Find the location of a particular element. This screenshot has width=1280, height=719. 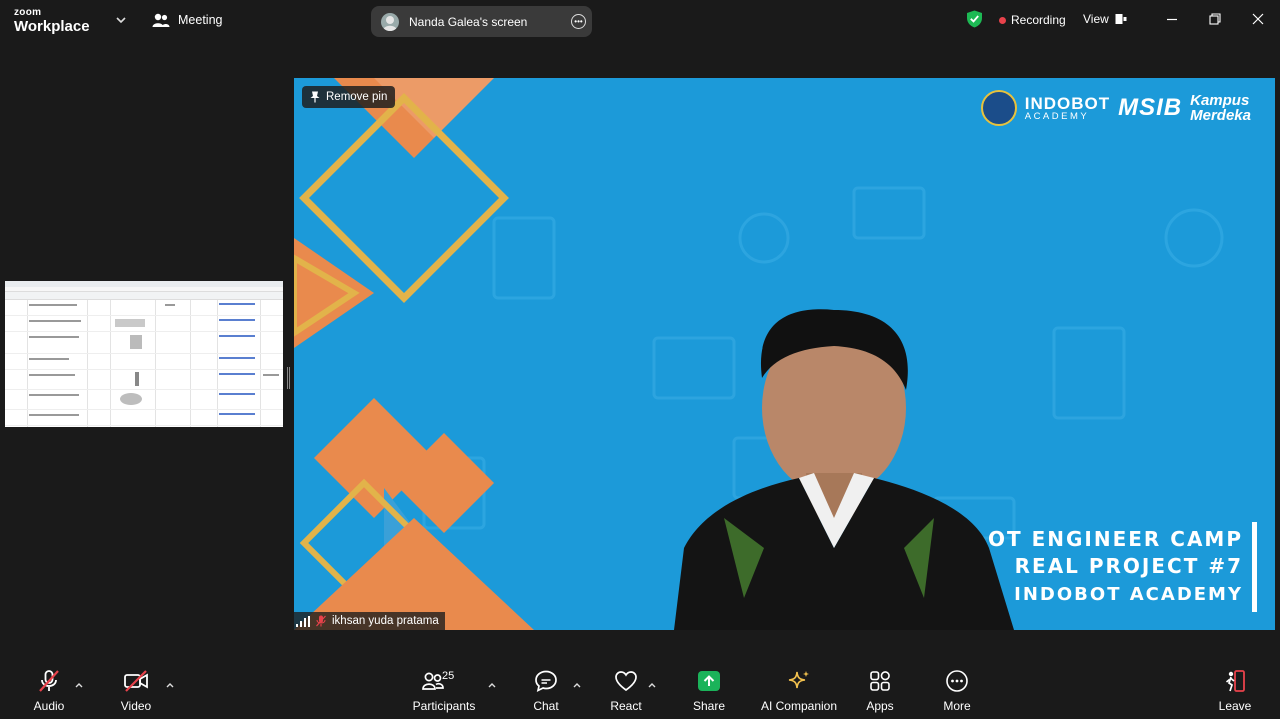

kampus-merdeka-bottom: Merdeka is located at coordinates (1220, 115).